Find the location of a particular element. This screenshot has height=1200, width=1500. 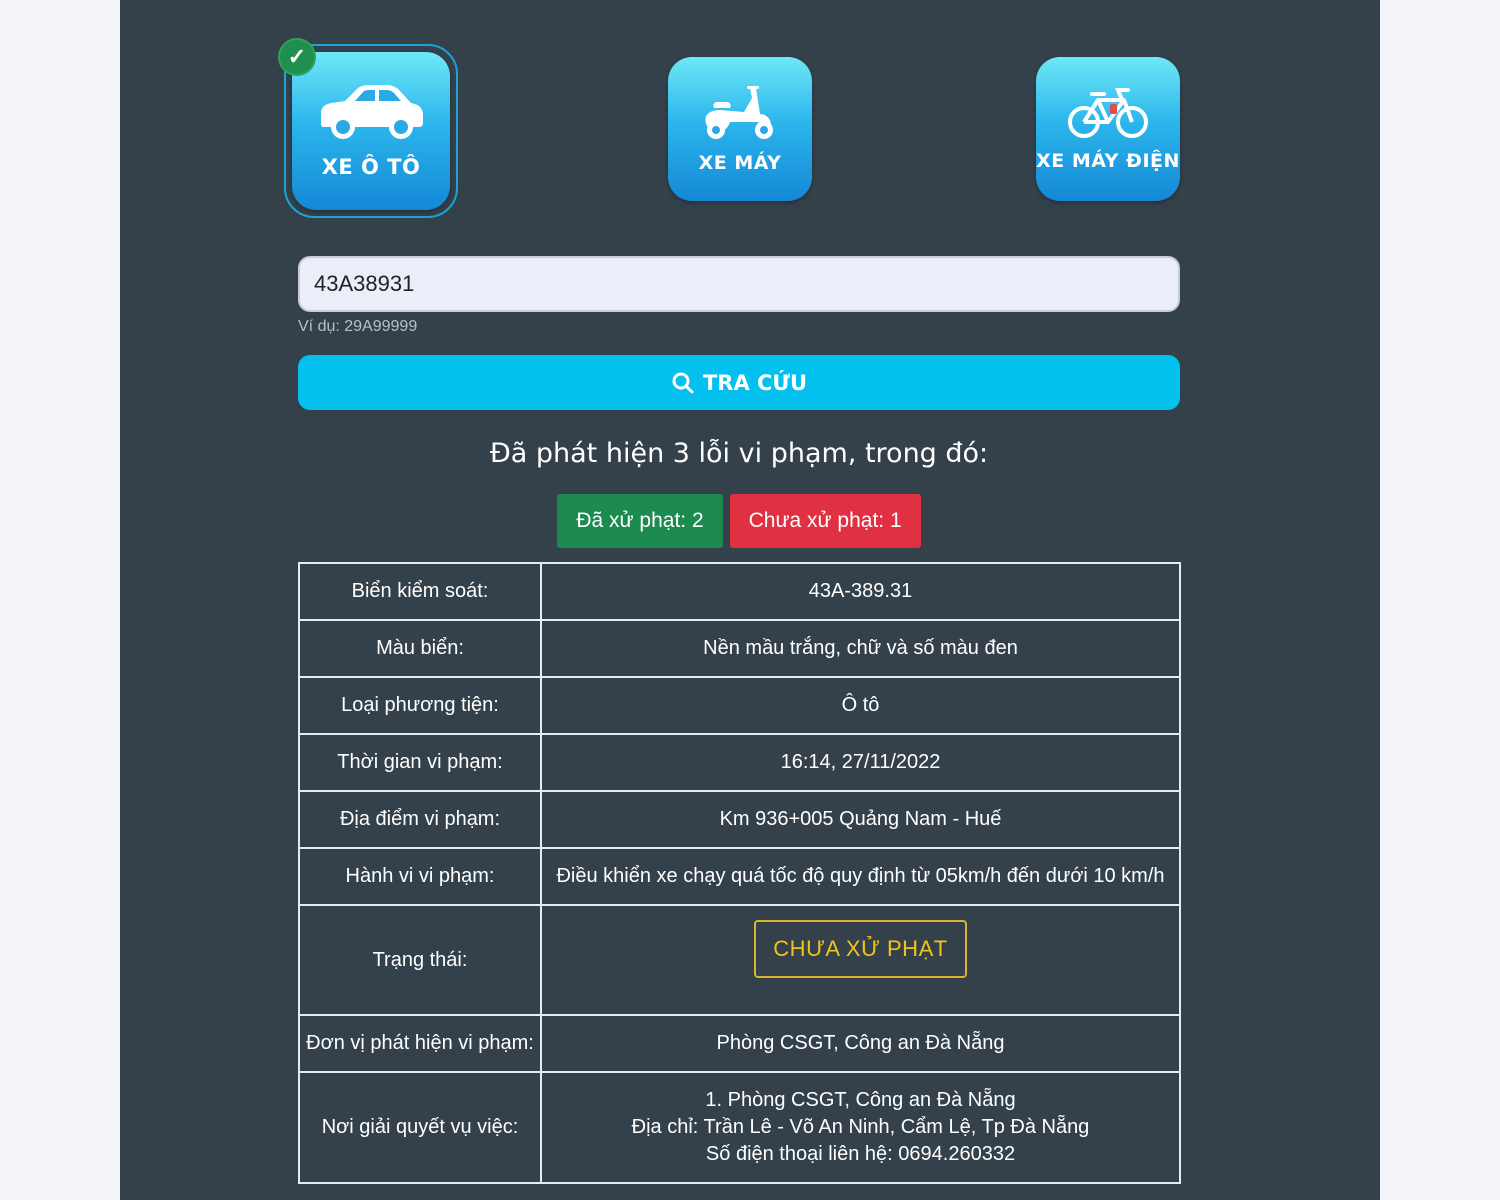

detecting-unit-value: Phòng CSGT, Công an Đà Nẵng is located at coordinates (860, 1043).